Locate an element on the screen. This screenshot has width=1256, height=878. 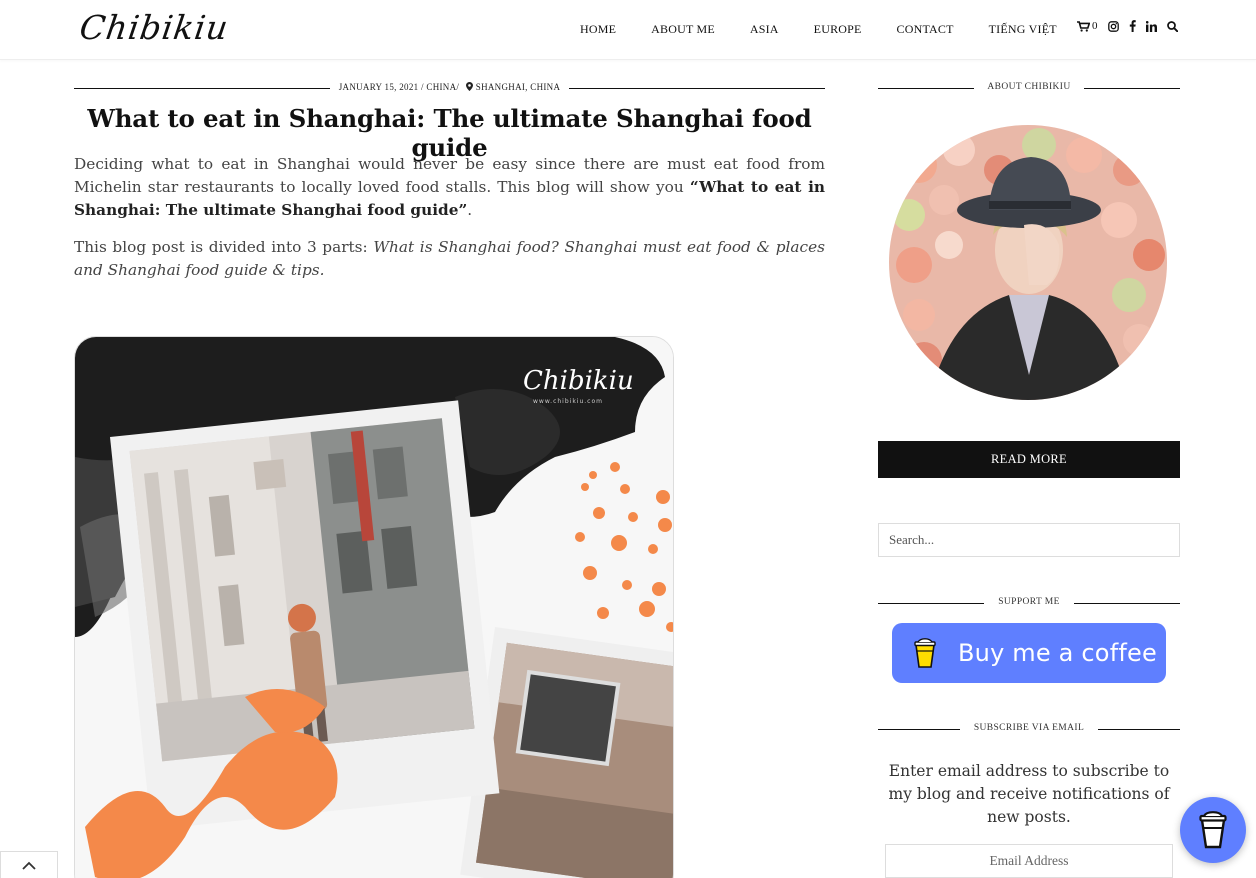
linkedin-link is located at coordinates (1151, 26).